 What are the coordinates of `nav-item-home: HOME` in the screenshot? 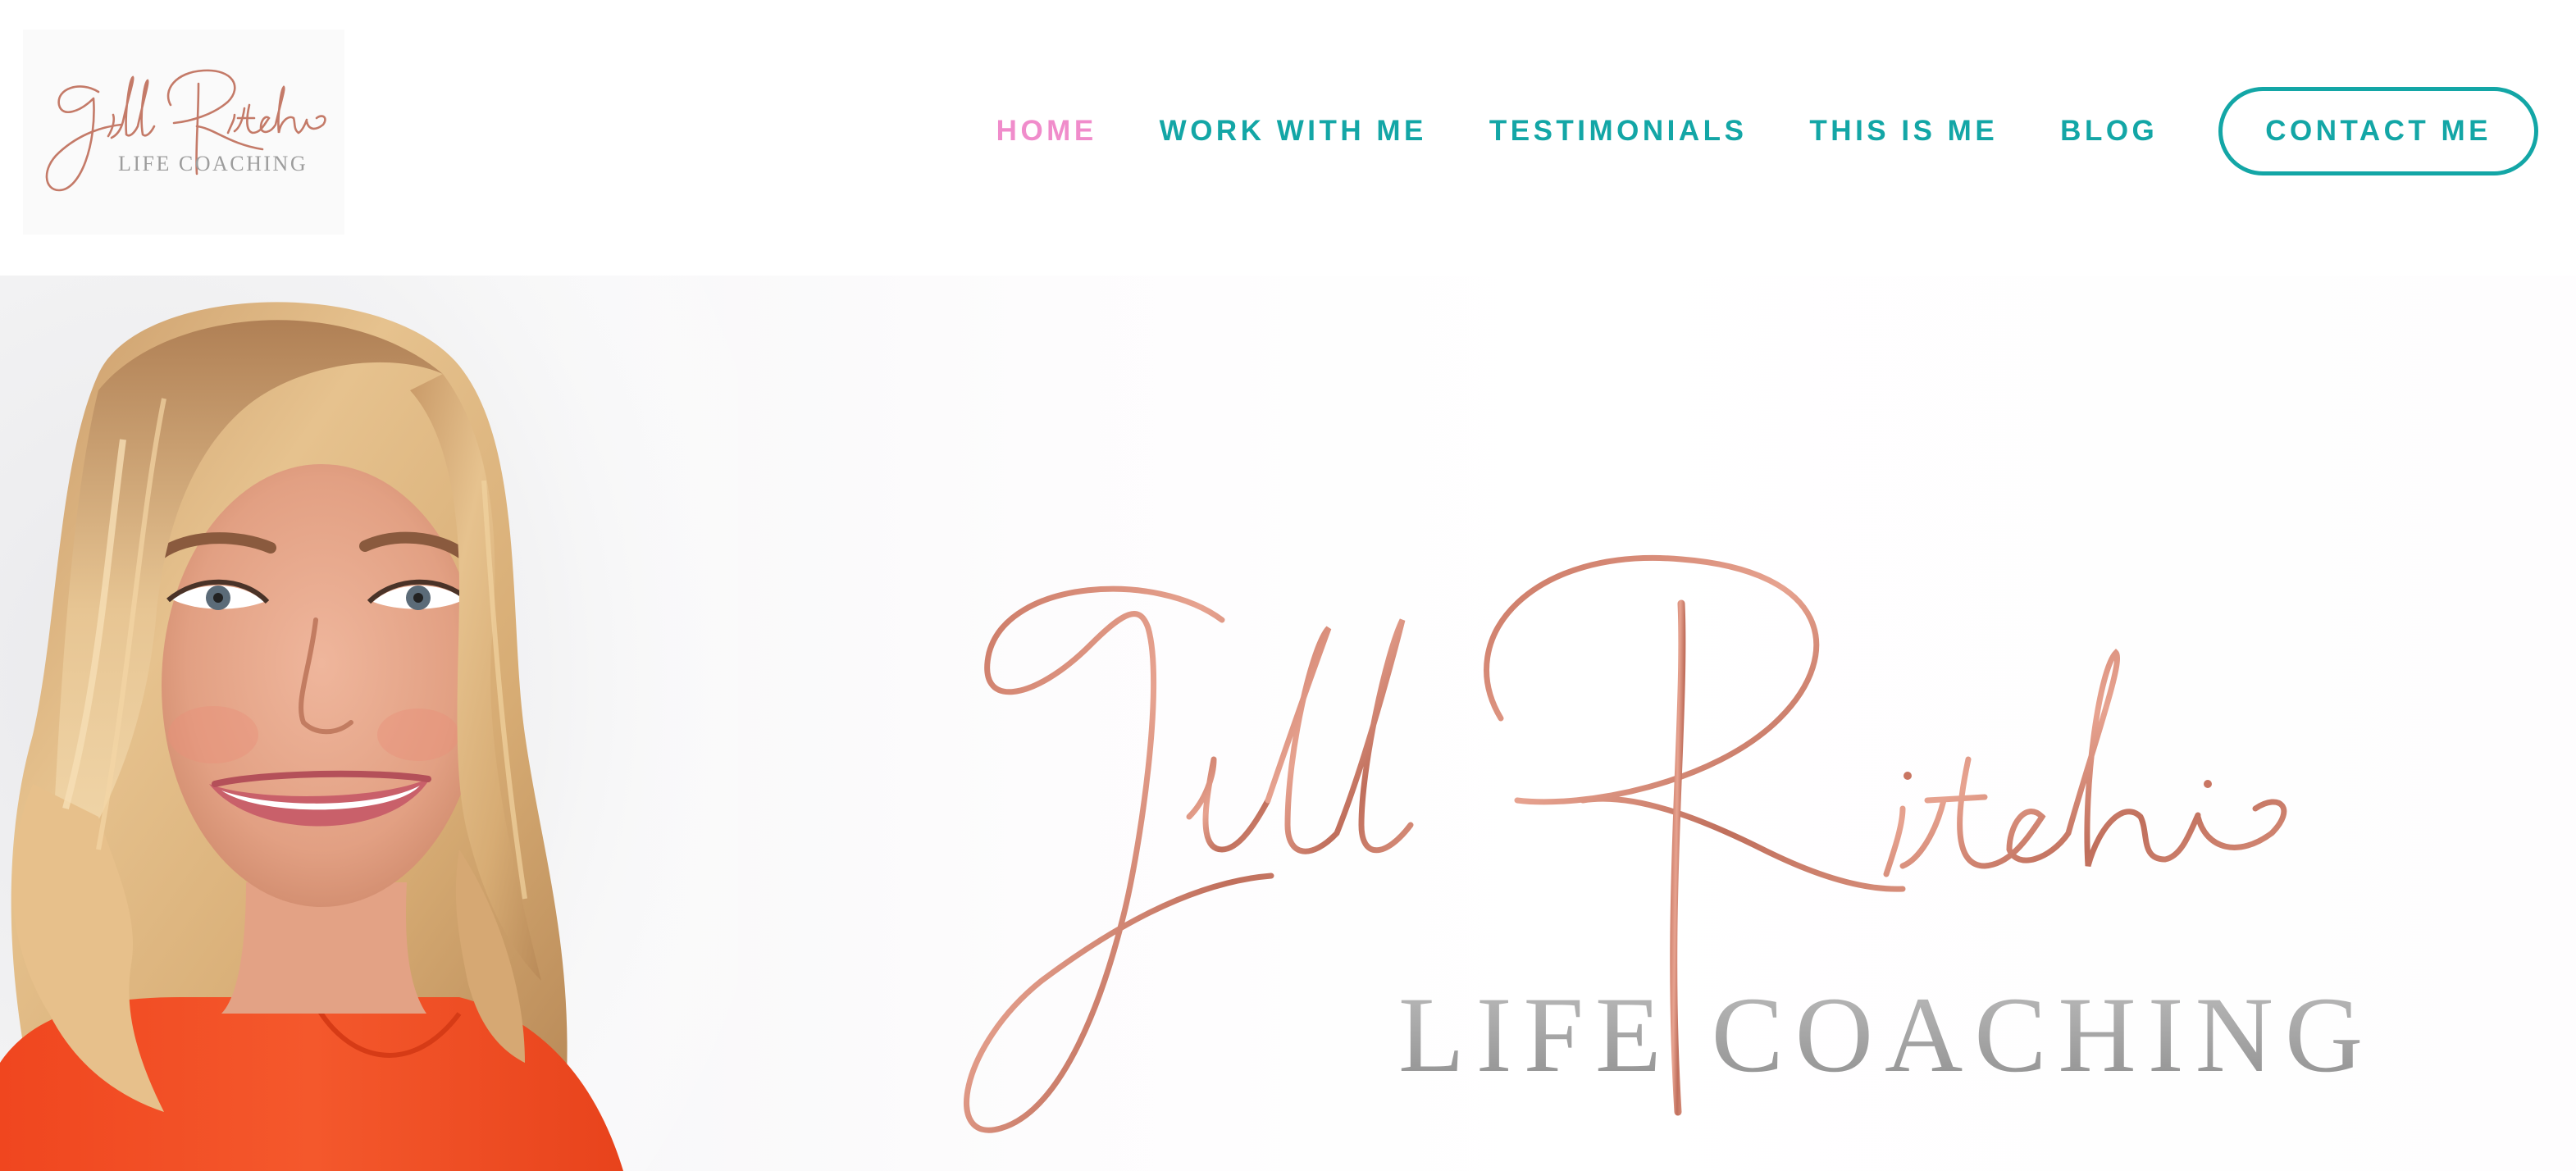 It's located at (1046, 131).